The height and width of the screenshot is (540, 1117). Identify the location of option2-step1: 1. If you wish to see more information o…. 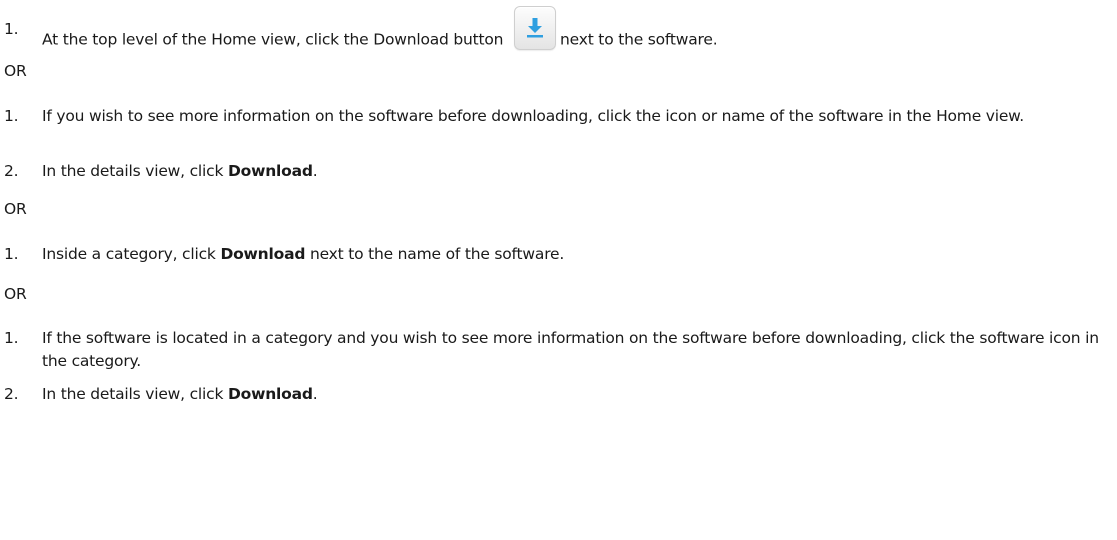
(557, 116).